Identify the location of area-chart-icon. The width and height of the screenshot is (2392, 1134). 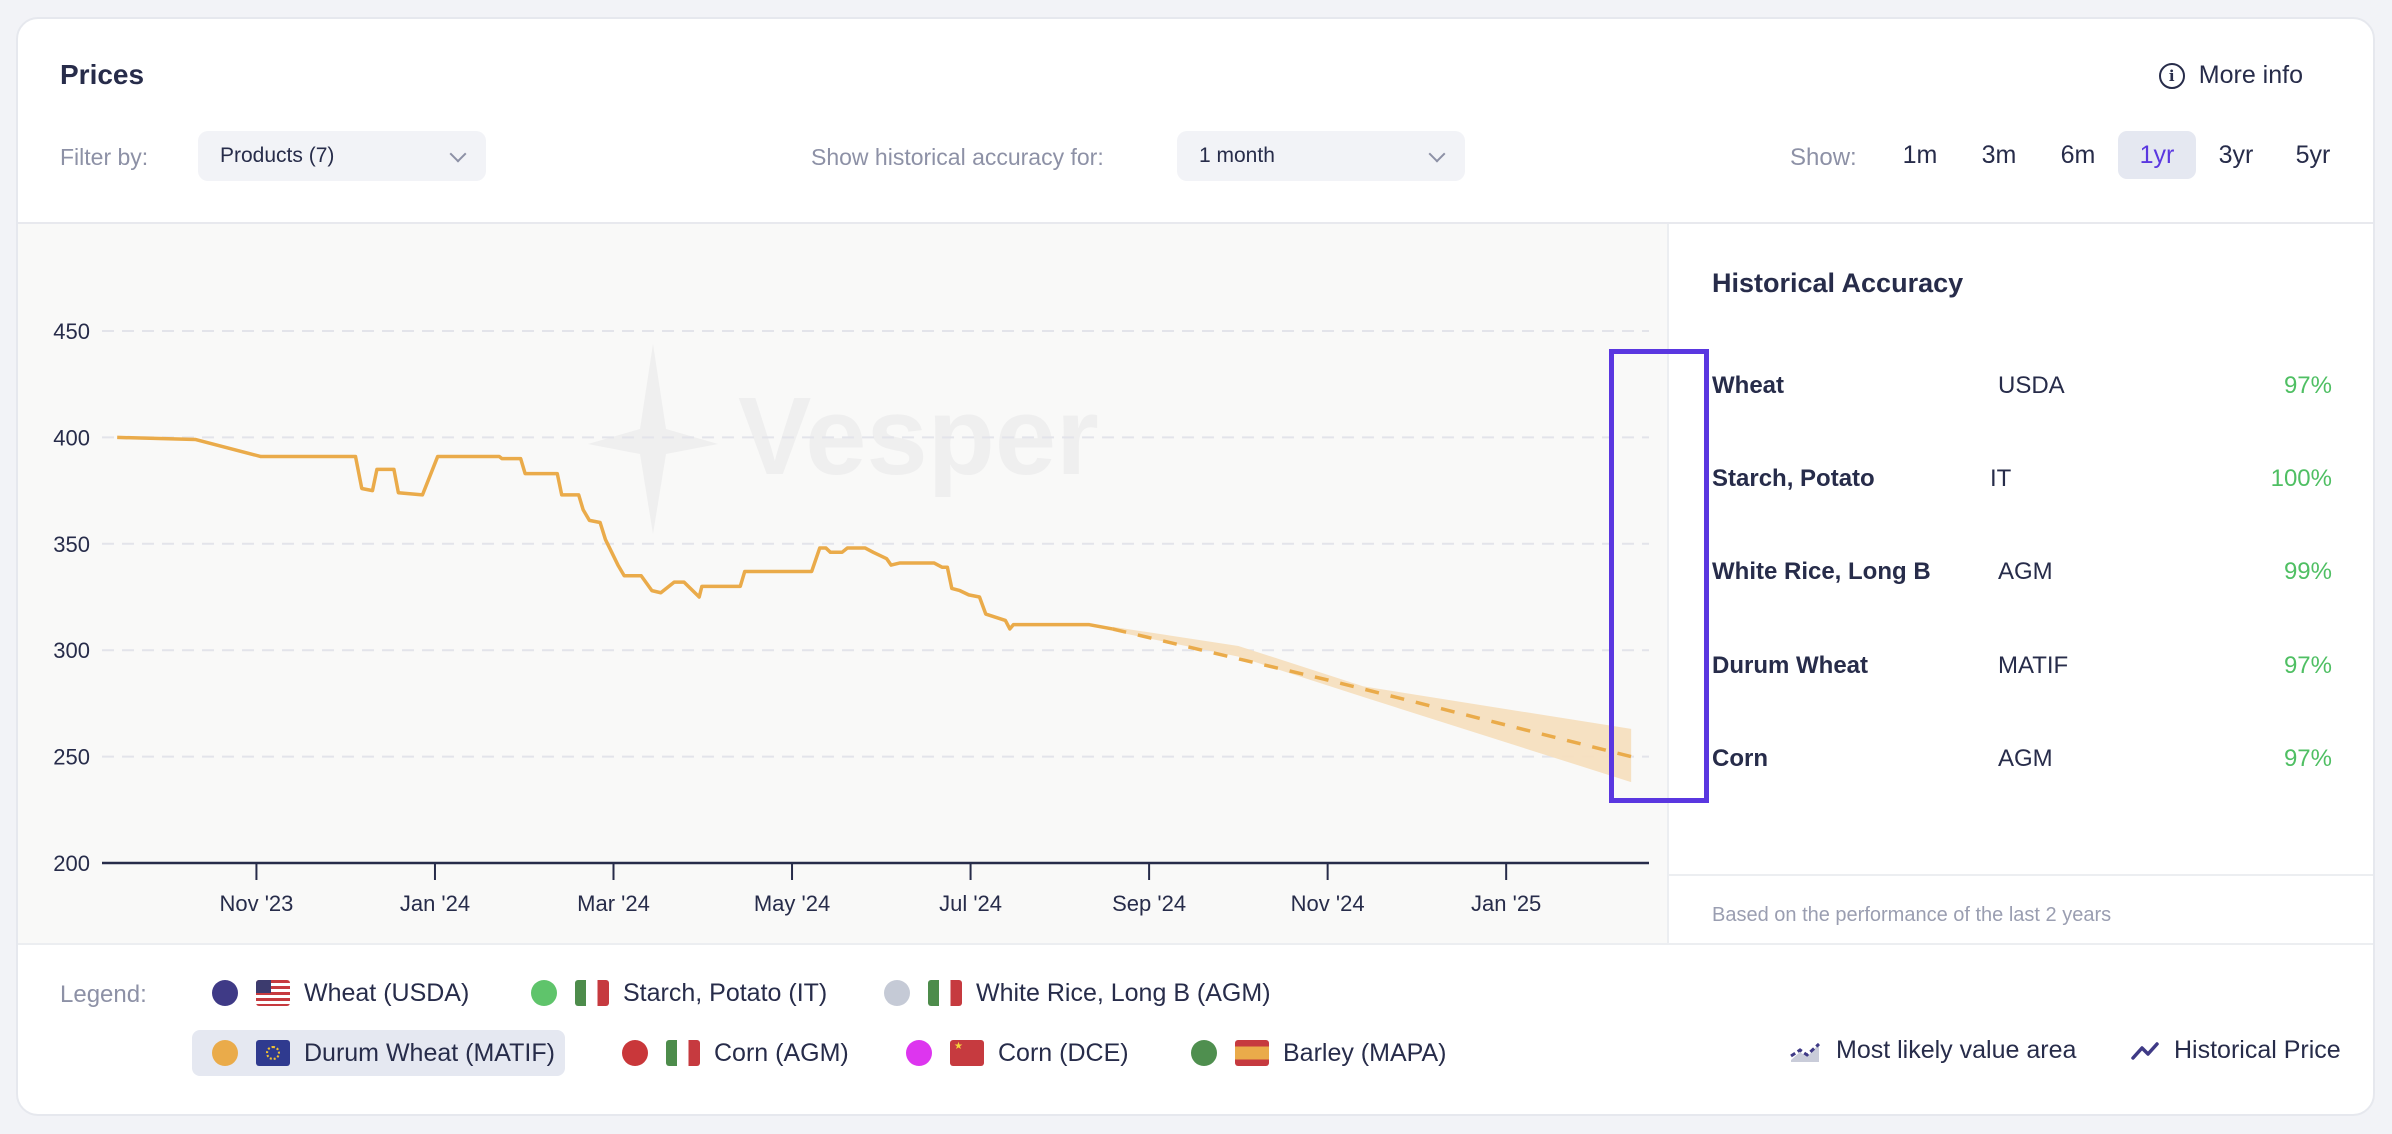
(1805, 1052).